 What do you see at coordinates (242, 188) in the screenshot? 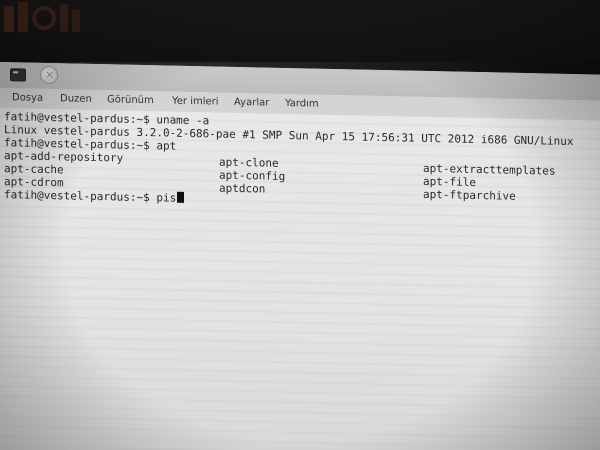
I see `completion-item: aptdcon` at bounding box center [242, 188].